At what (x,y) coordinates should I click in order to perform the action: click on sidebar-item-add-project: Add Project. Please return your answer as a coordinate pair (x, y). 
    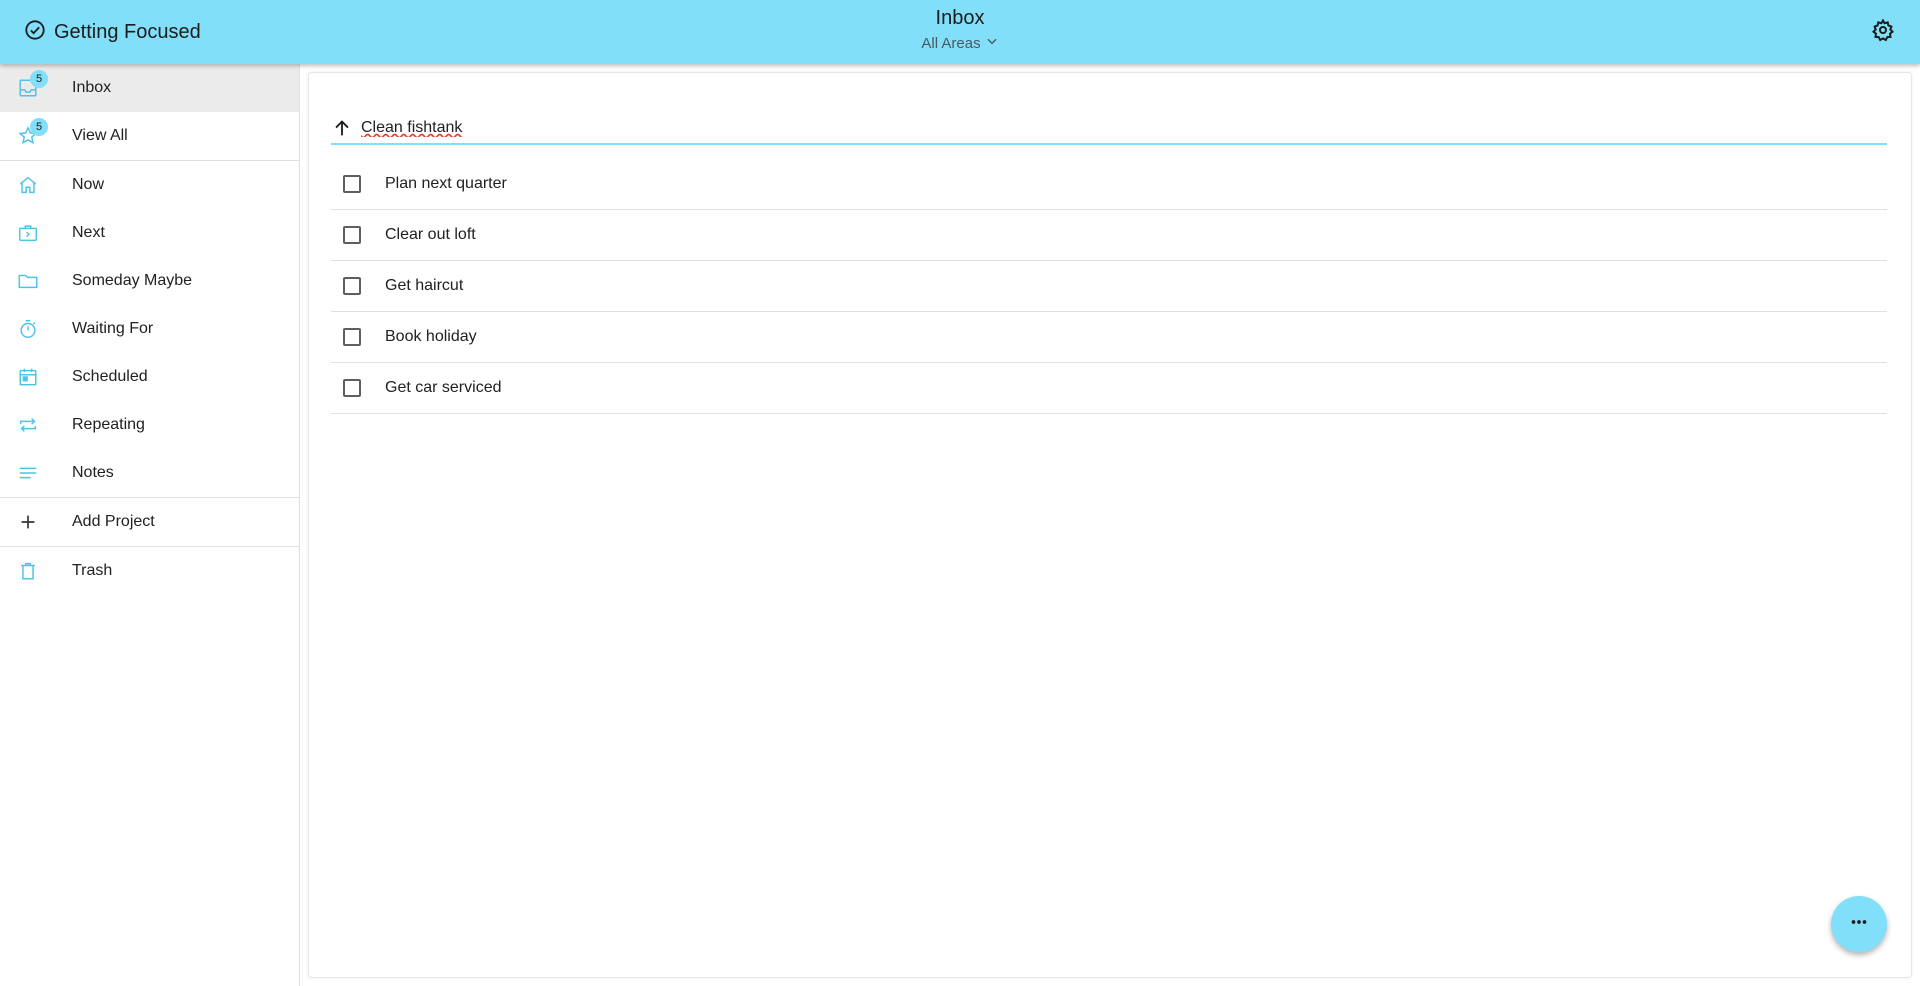
    Looking at the image, I should click on (149, 522).